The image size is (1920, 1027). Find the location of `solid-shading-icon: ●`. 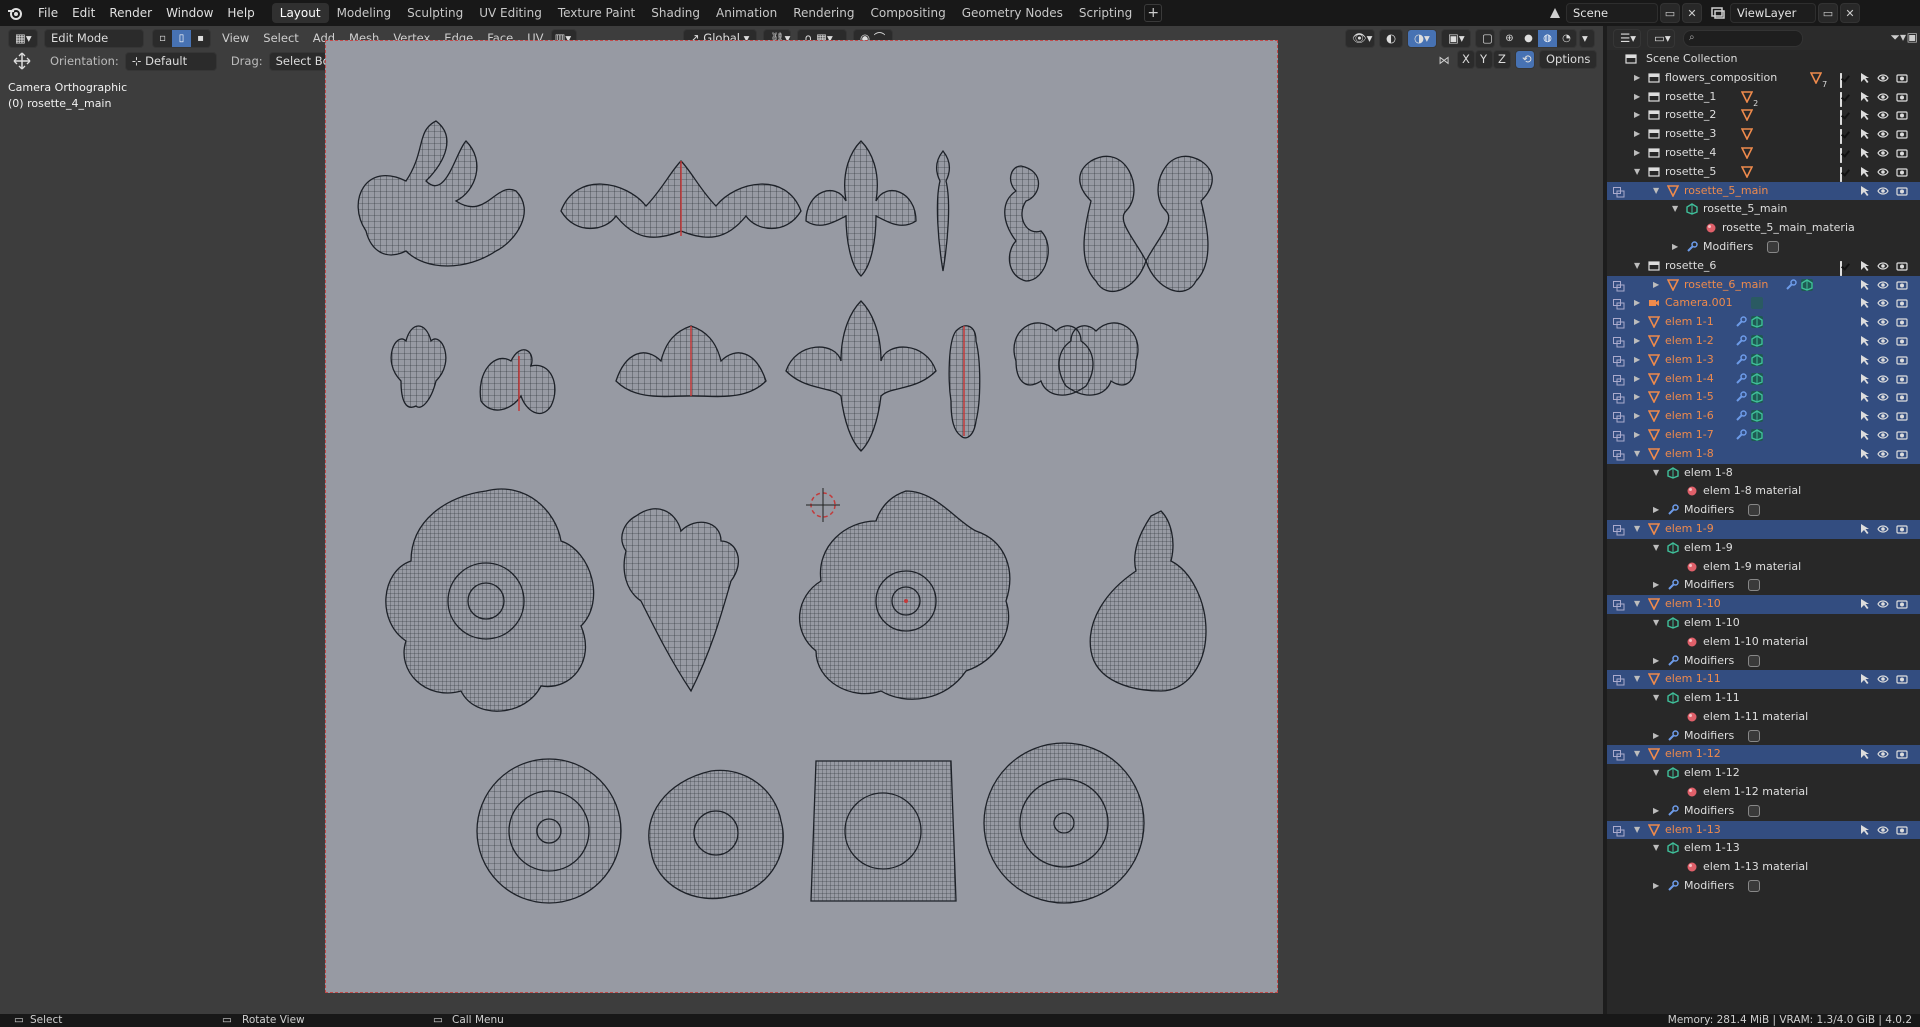

solid-shading-icon: ● is located at coordinates (1528, 38).